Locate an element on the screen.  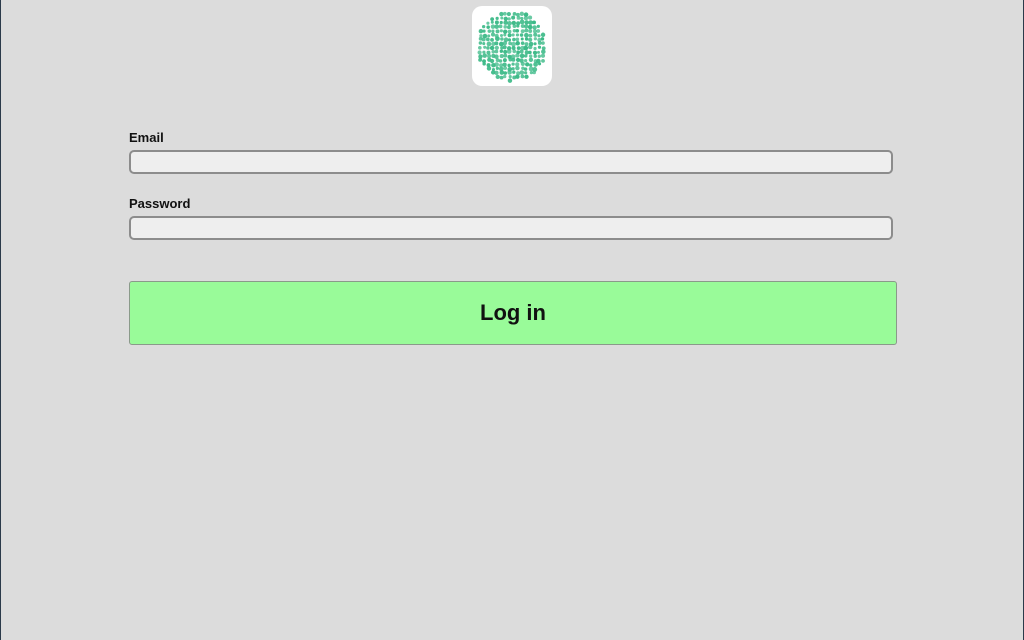
app-logo is located at coordinates (512, 46).